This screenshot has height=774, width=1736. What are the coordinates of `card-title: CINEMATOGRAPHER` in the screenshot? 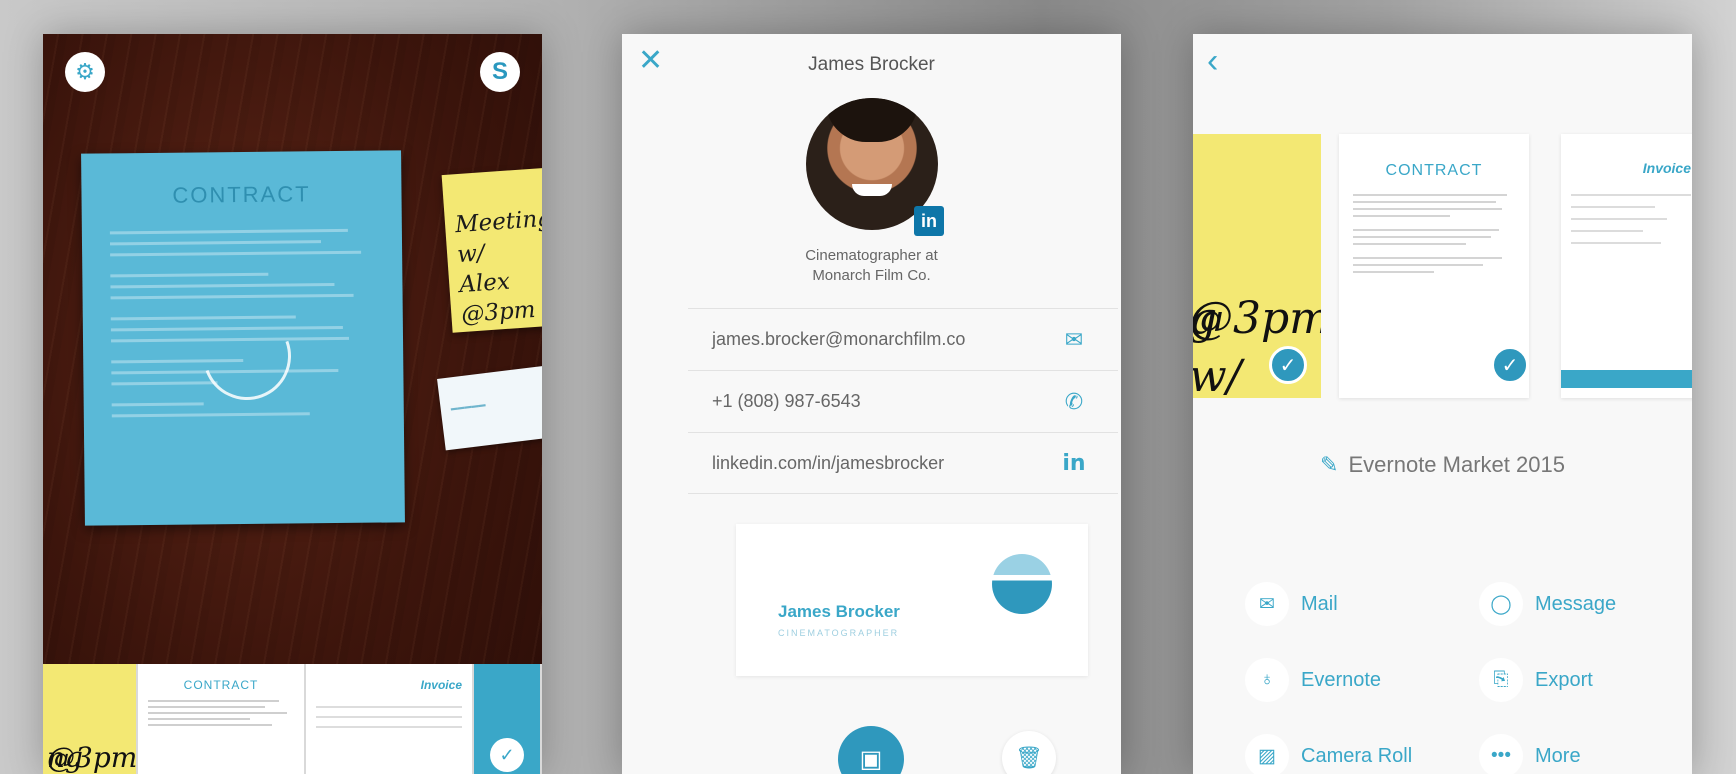 It's located at (839, 633).